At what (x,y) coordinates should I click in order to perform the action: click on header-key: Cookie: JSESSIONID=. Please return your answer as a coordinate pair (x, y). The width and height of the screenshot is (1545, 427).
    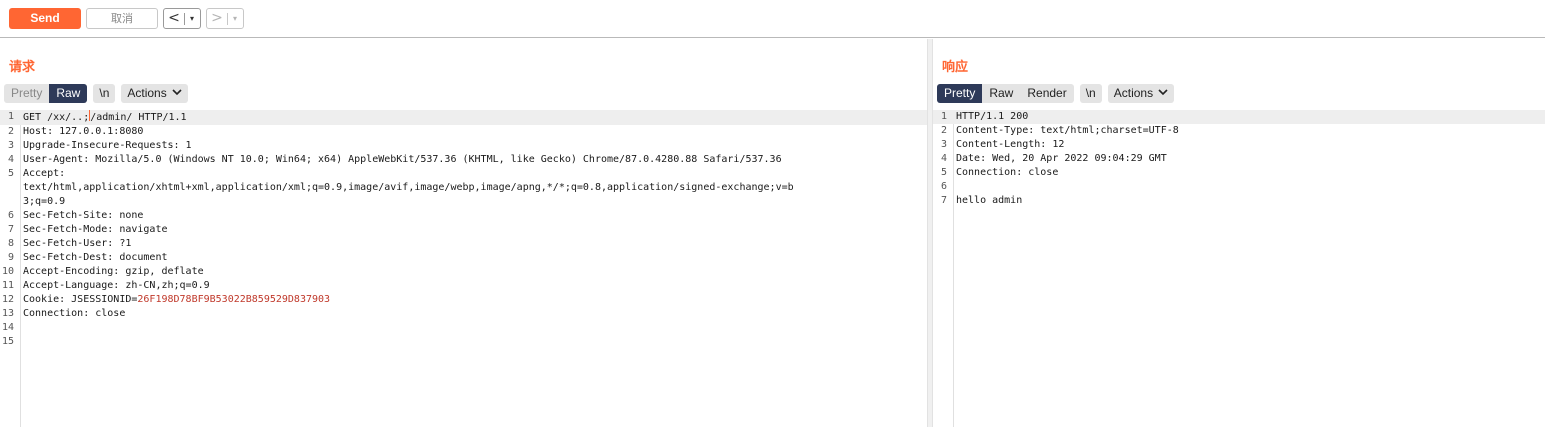
    Looking at the image, I should click on (80, 299).